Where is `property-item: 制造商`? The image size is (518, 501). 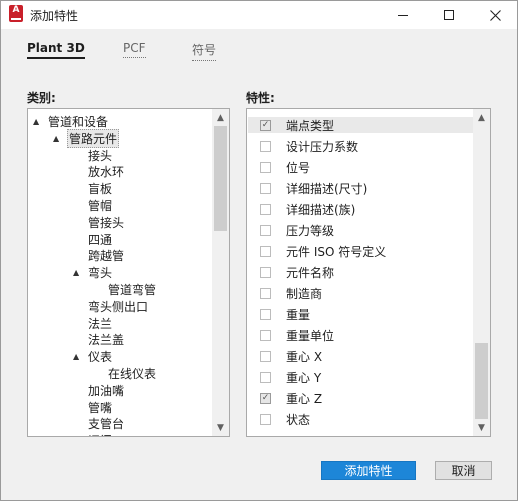
property-item: 制造商 is located at coordinates (291, 293).